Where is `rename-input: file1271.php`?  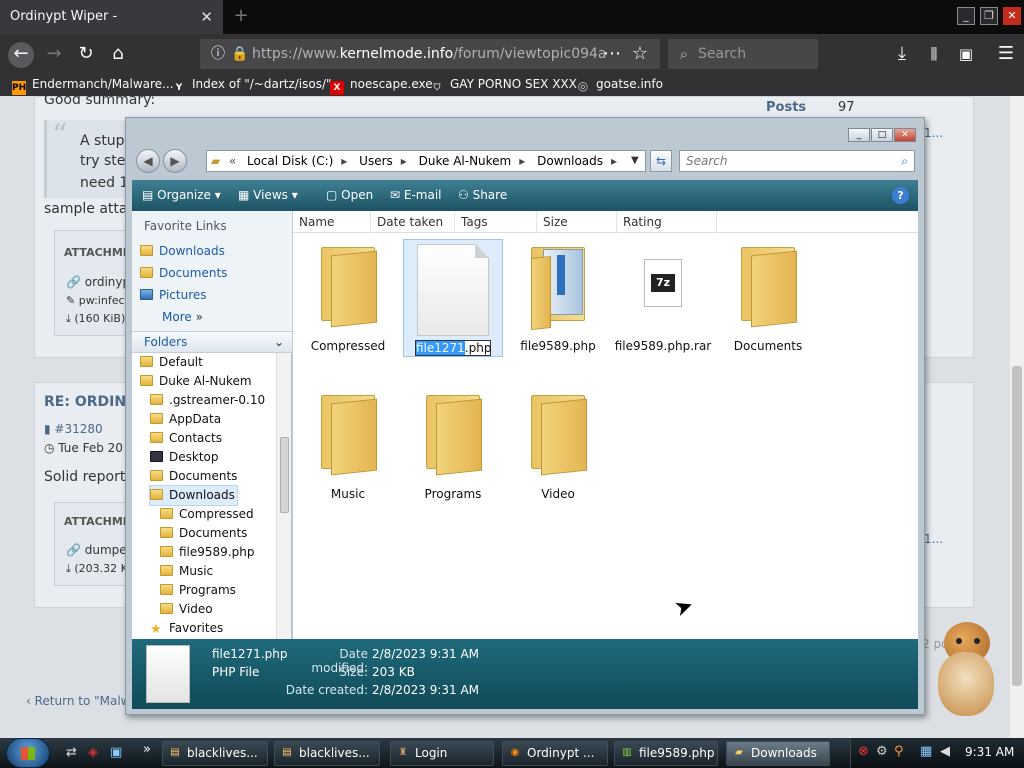
rename-input: file1271.php is located at coordinates (453, 348).